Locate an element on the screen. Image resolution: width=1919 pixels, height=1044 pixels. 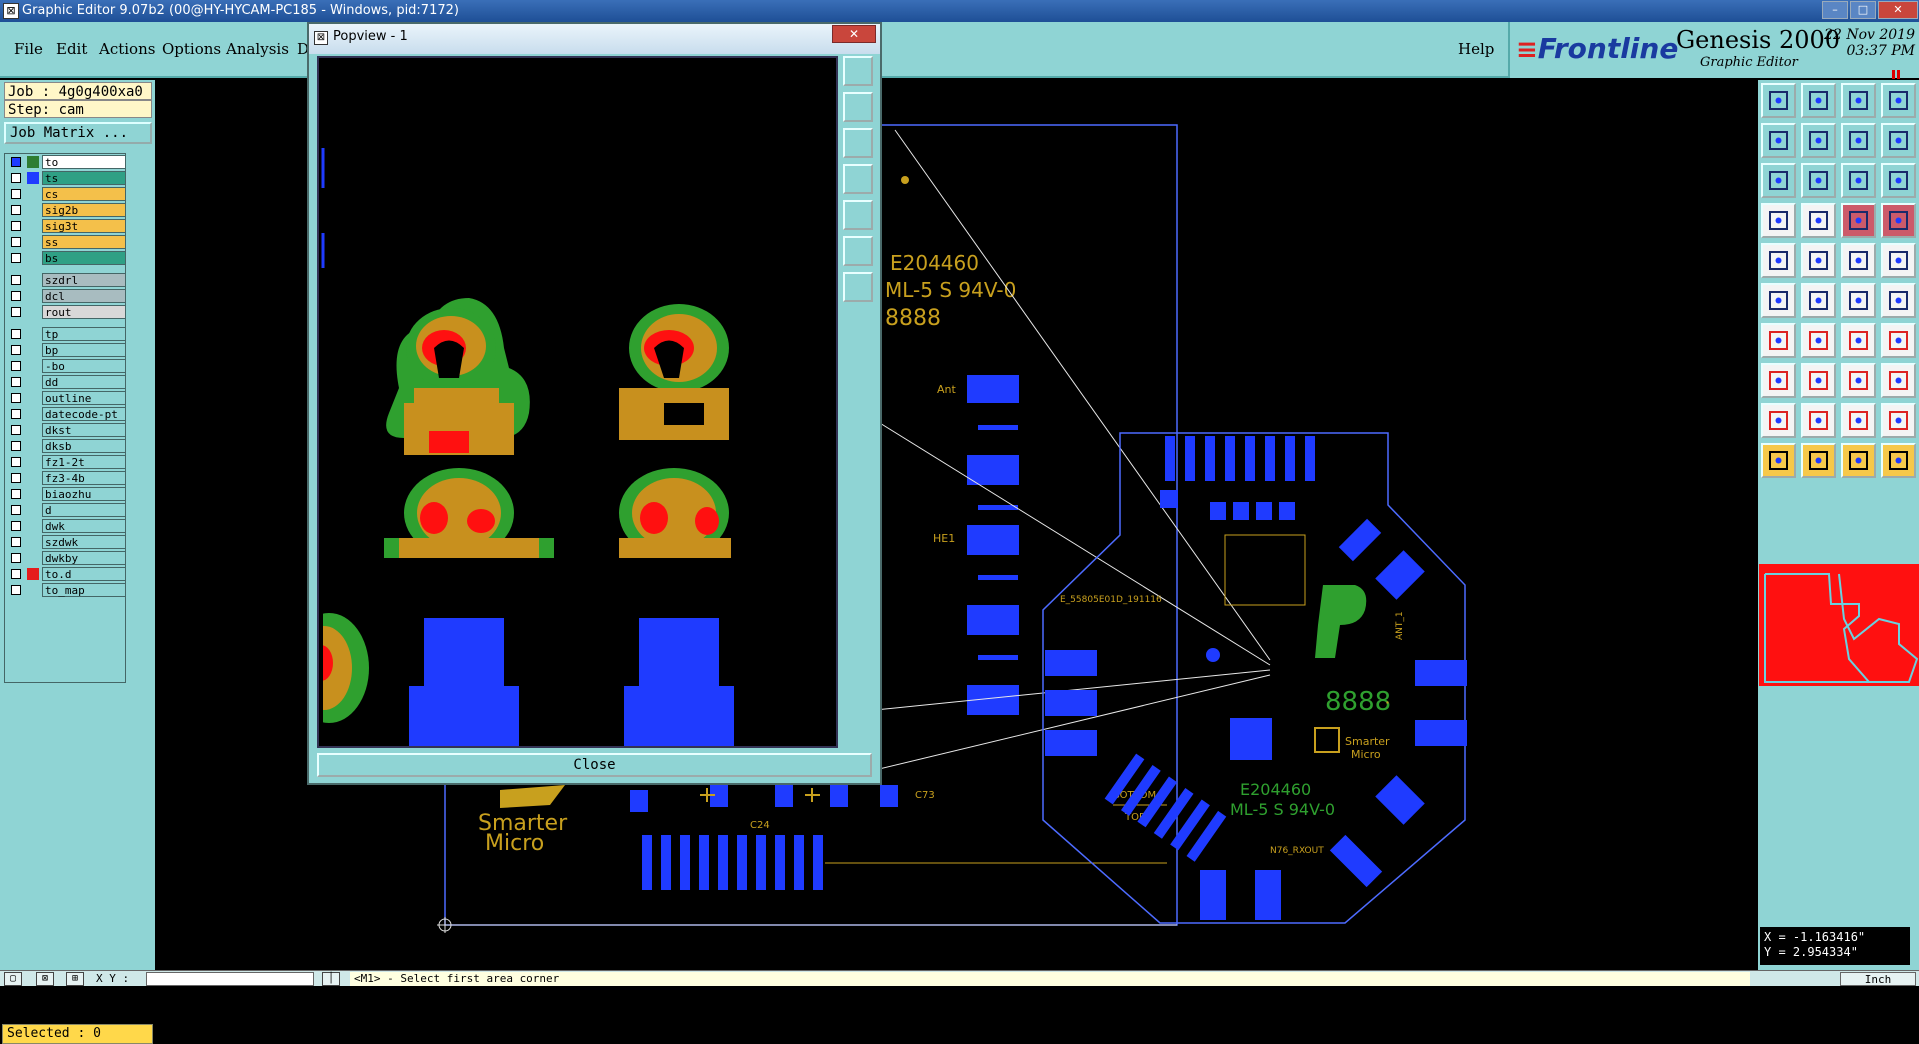
layer-row: fz1-2t is located at coordinates (66, 462).